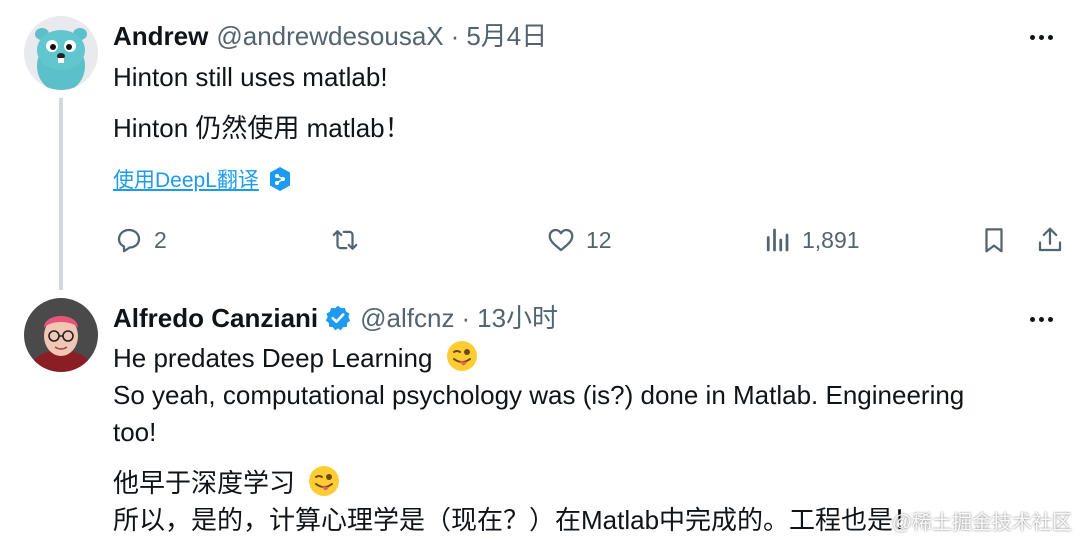 The height and width of the screenshot is (541, 1080). What do you see at coordinates (160, 239) in the screenshot?
I see `reply-count: 2` at bounding box center [160, 239].